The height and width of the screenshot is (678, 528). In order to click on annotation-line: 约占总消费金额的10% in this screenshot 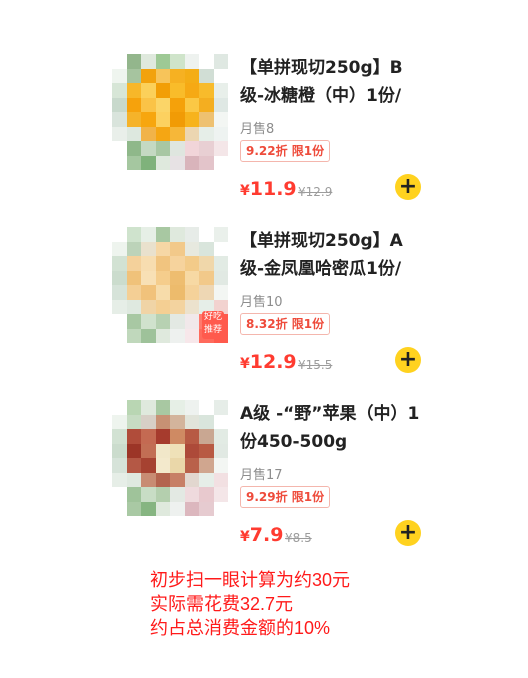, I will do `click(240, 628)`.